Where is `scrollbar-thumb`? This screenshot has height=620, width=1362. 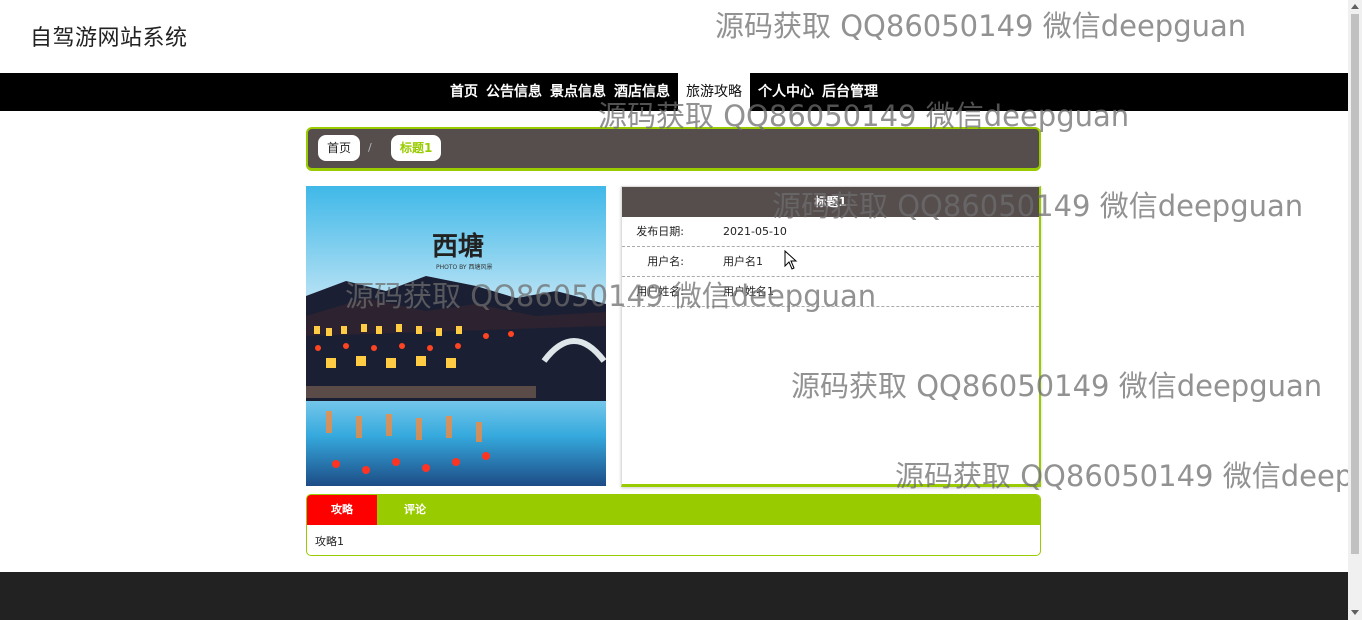
scrollbar-thumb is located at coordinates (1355, 284).